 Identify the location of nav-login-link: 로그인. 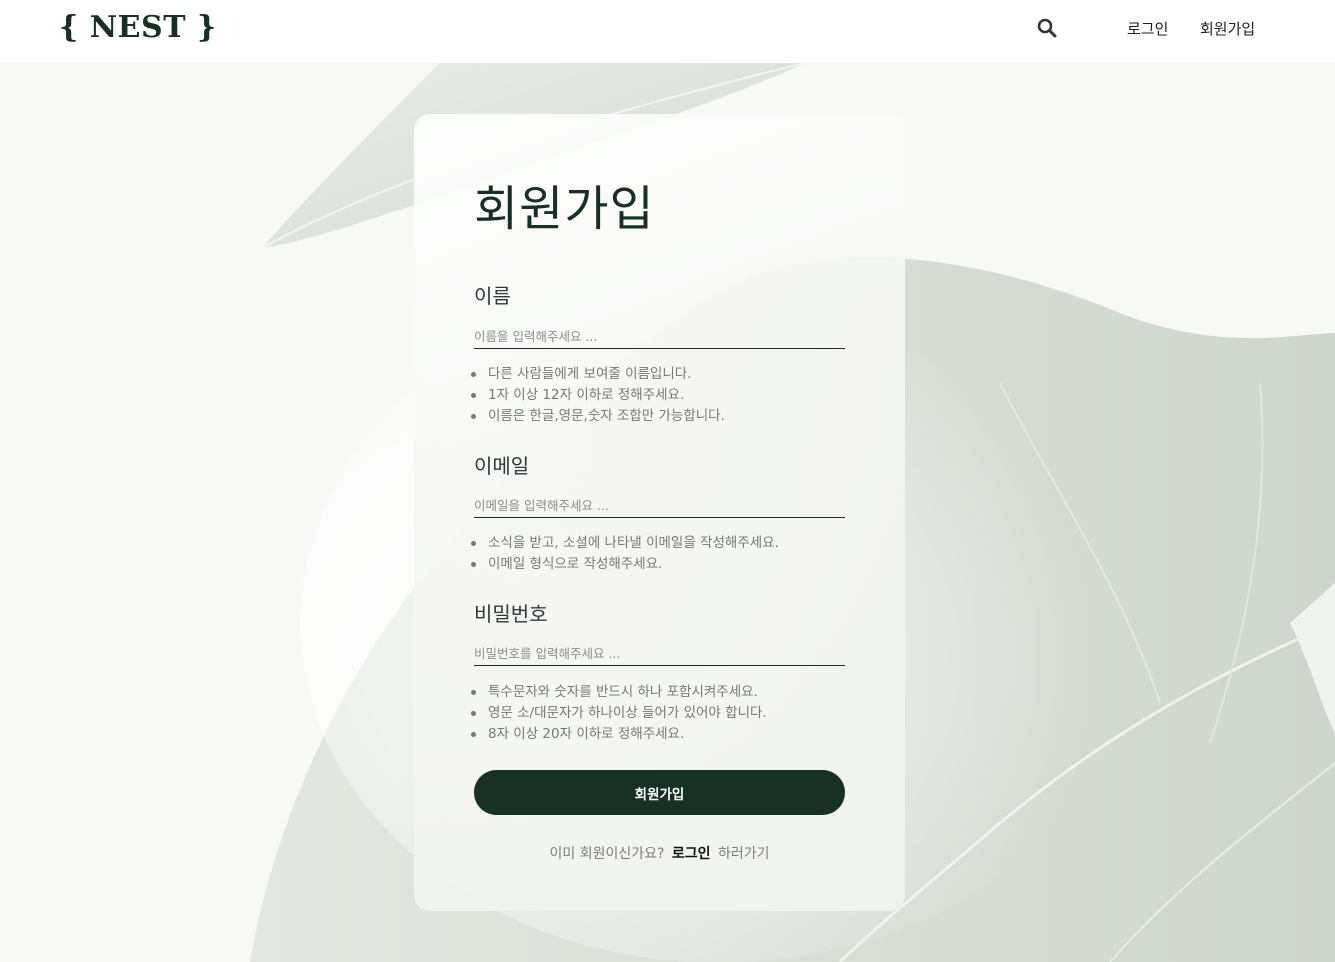
(1147, 28).